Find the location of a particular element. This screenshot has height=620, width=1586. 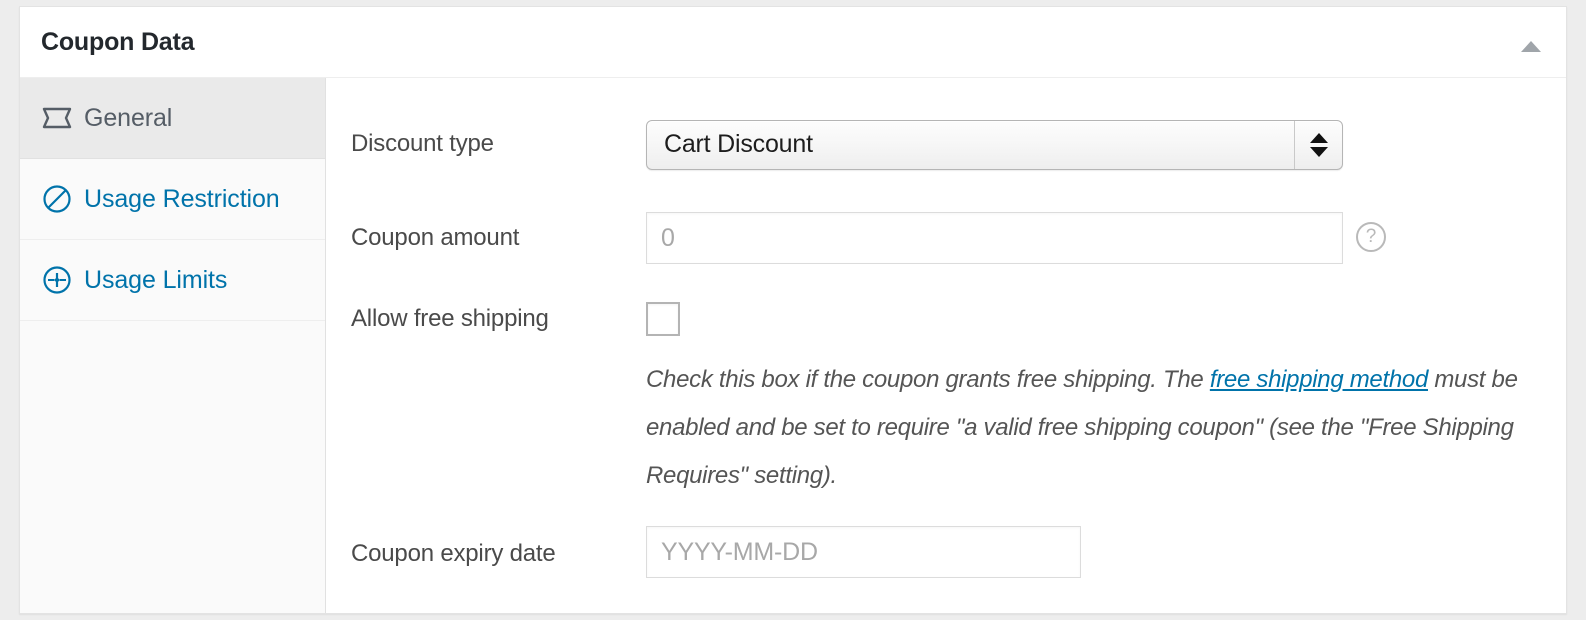

select-stepper is located at coordinates (1318, 145).